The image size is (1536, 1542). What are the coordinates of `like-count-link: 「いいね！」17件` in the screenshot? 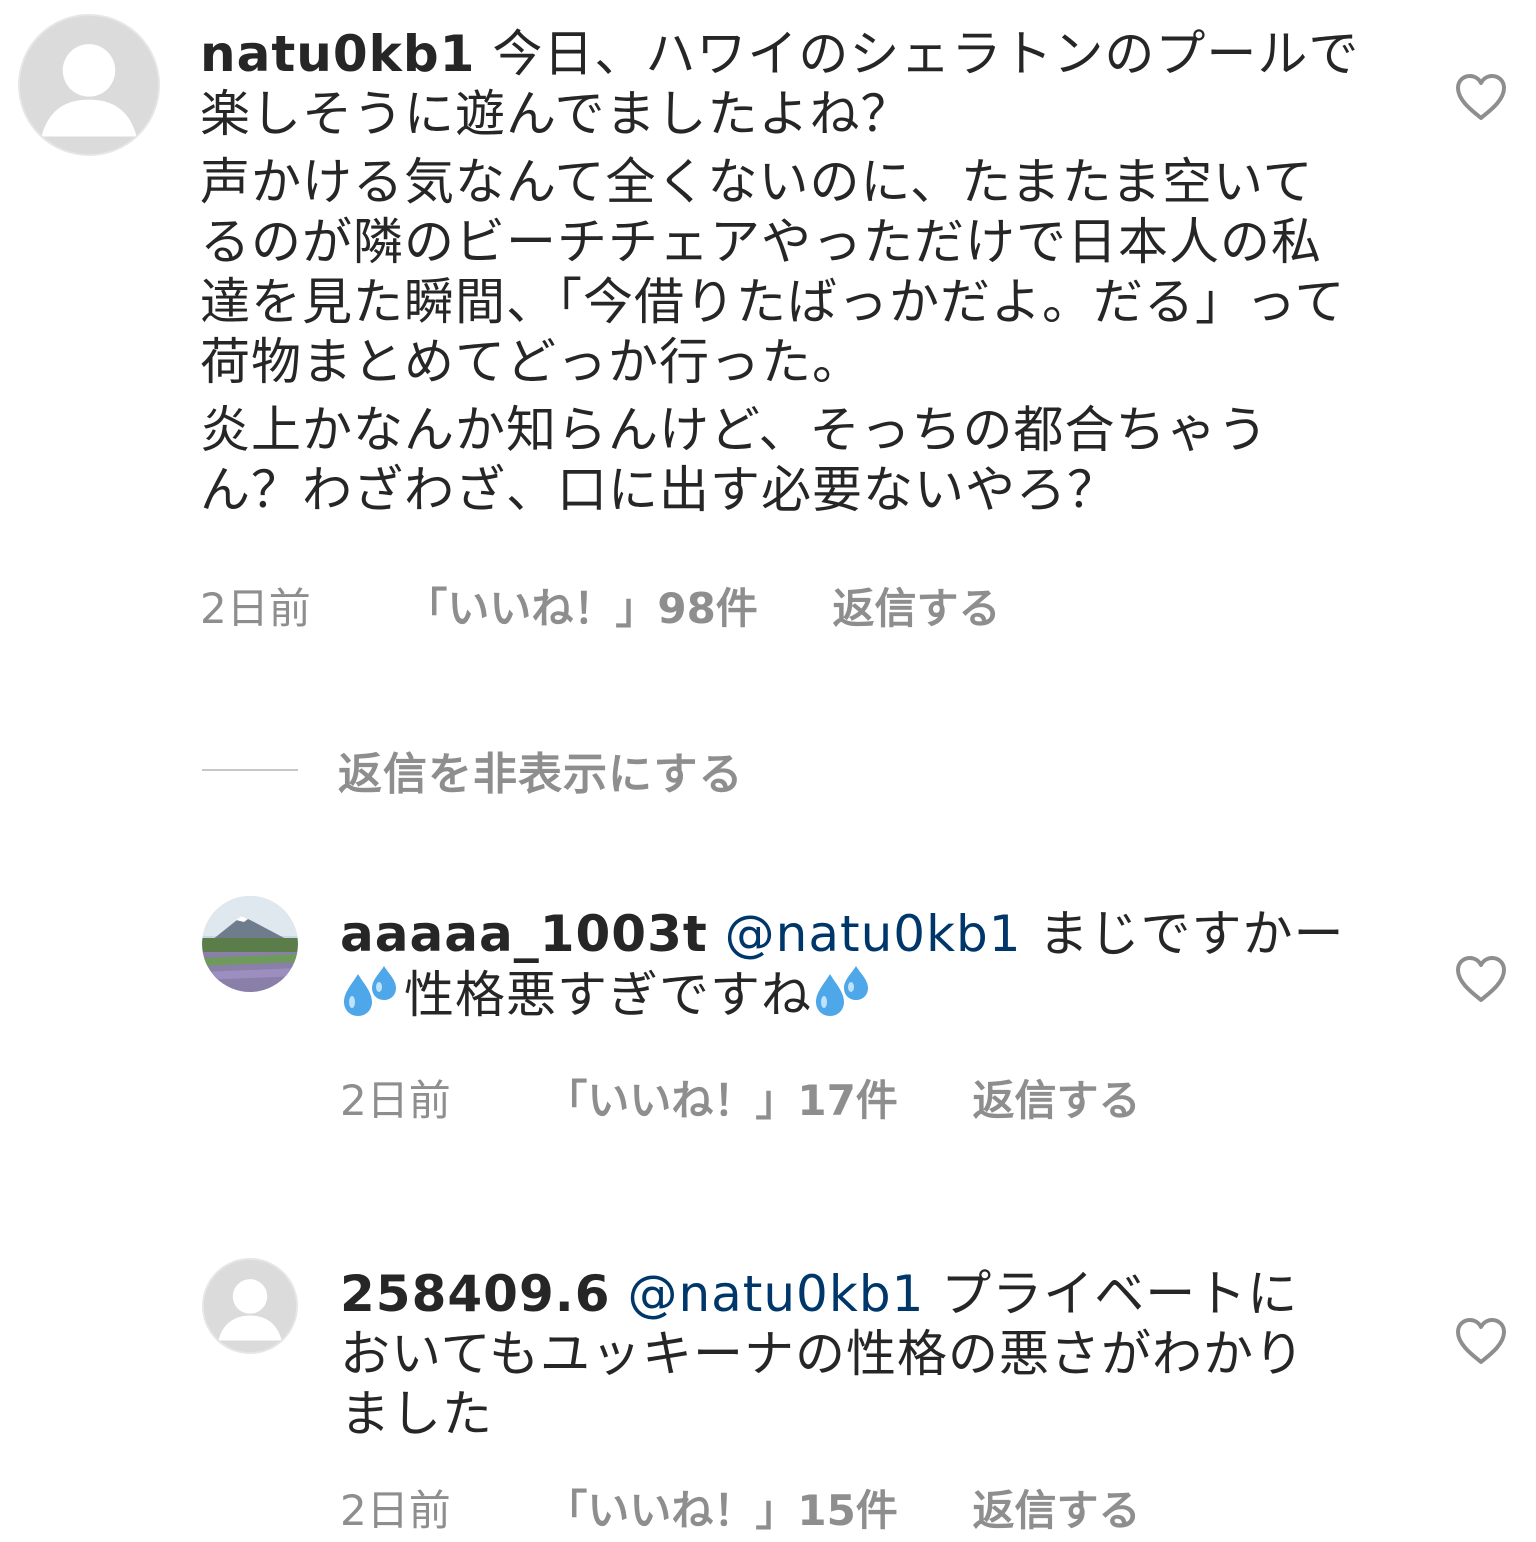 It's located at (721, 1101).